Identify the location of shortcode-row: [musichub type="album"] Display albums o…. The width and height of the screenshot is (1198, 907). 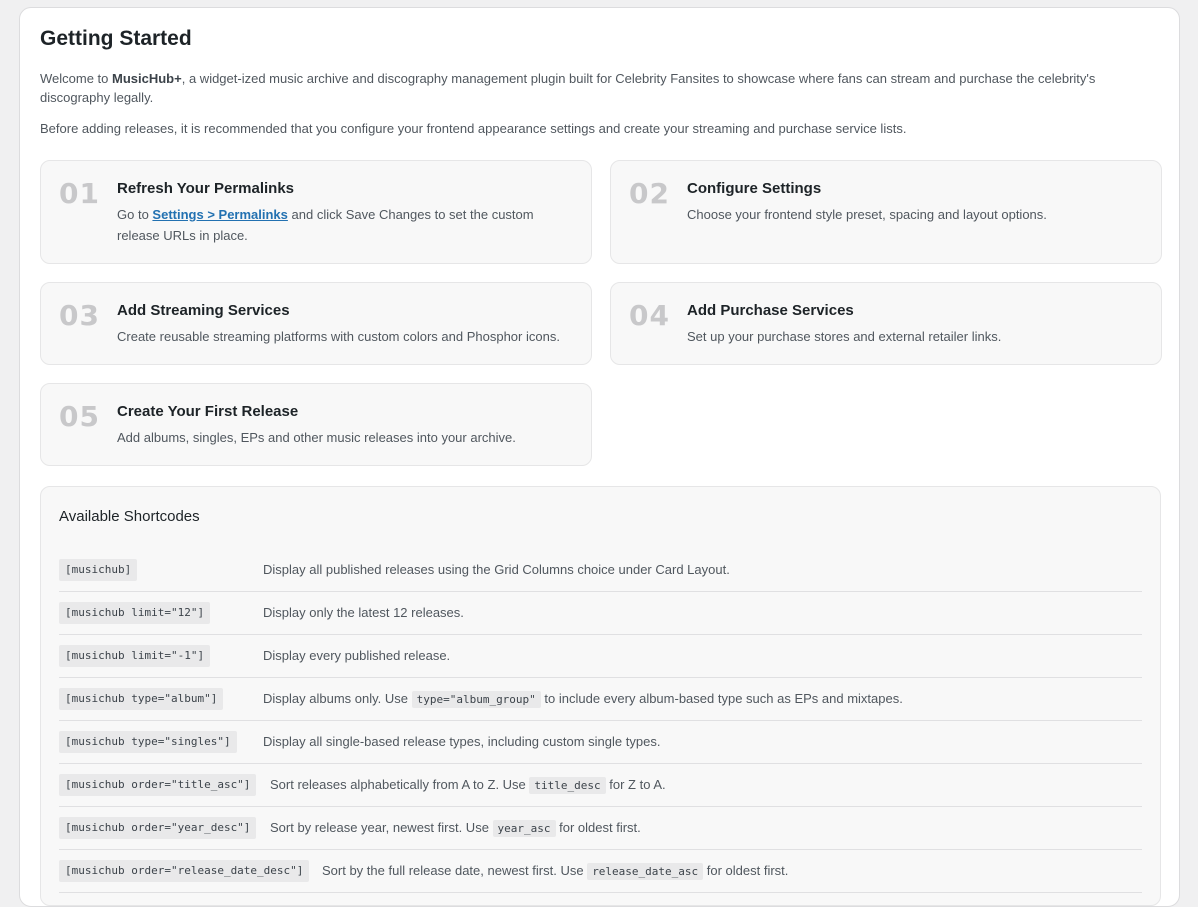
(600, 699).